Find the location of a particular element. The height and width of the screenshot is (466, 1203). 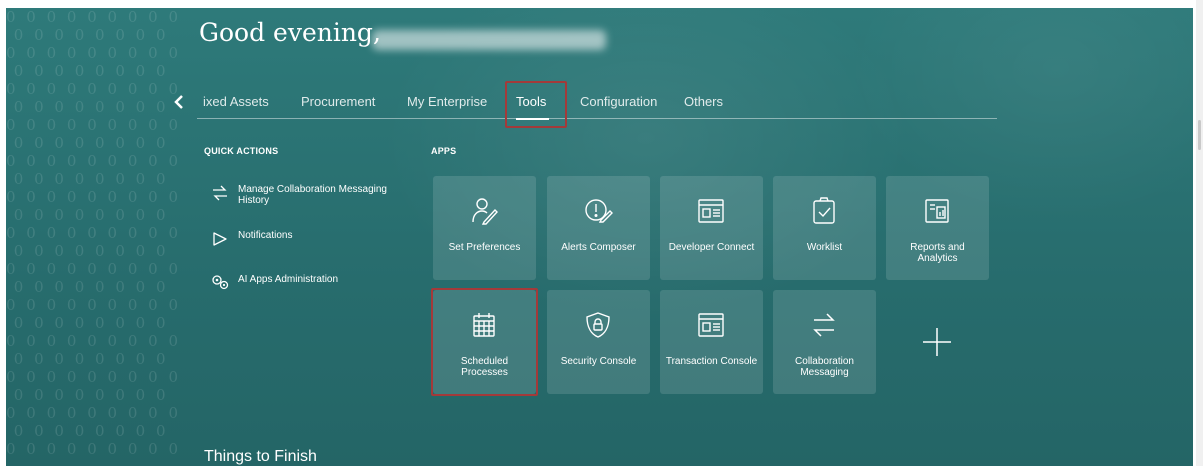

redacted-user-name is located at coordinates (489, 40).